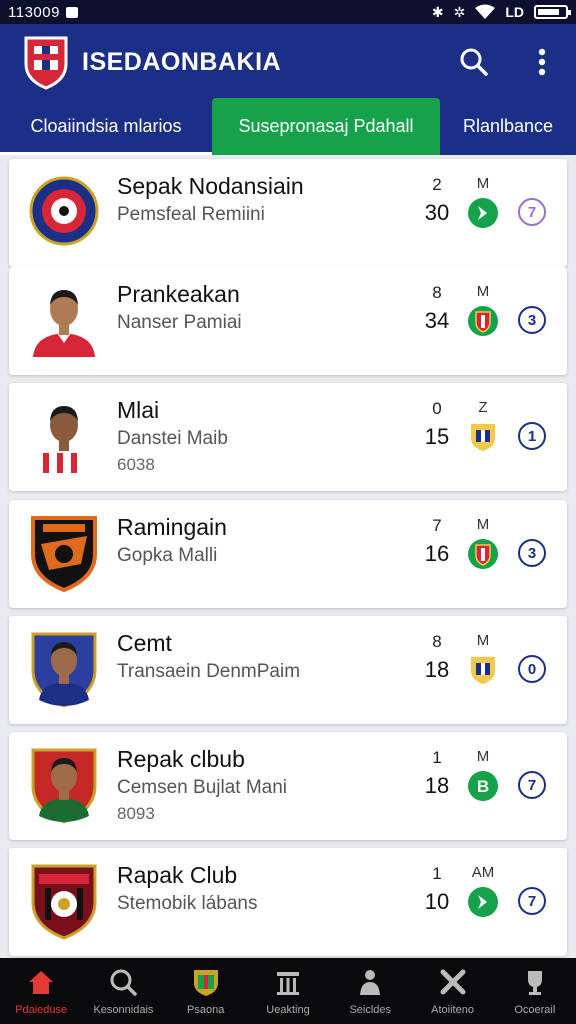 The image size is (576, 1024). What do you see at coordinates (437, 11) in the screenshot?
I see `bluetooth-icon: ✱` at bounding box center [437, 11].